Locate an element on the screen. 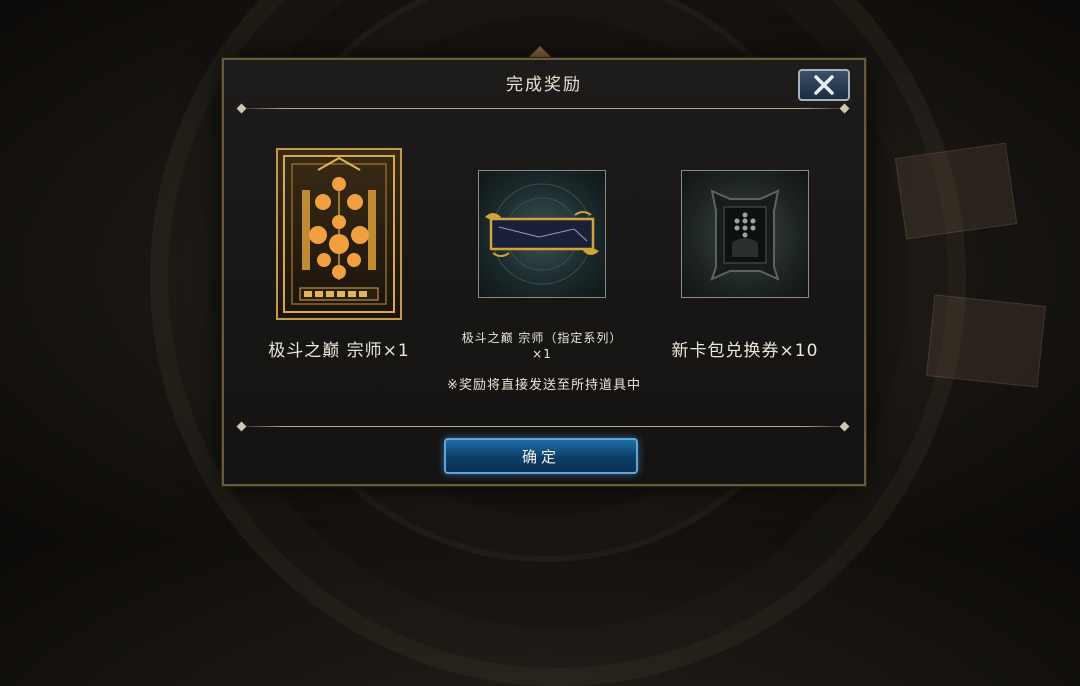  reward-label-3: 新卡包兑换券×10 is located at coordinates (745, 351).